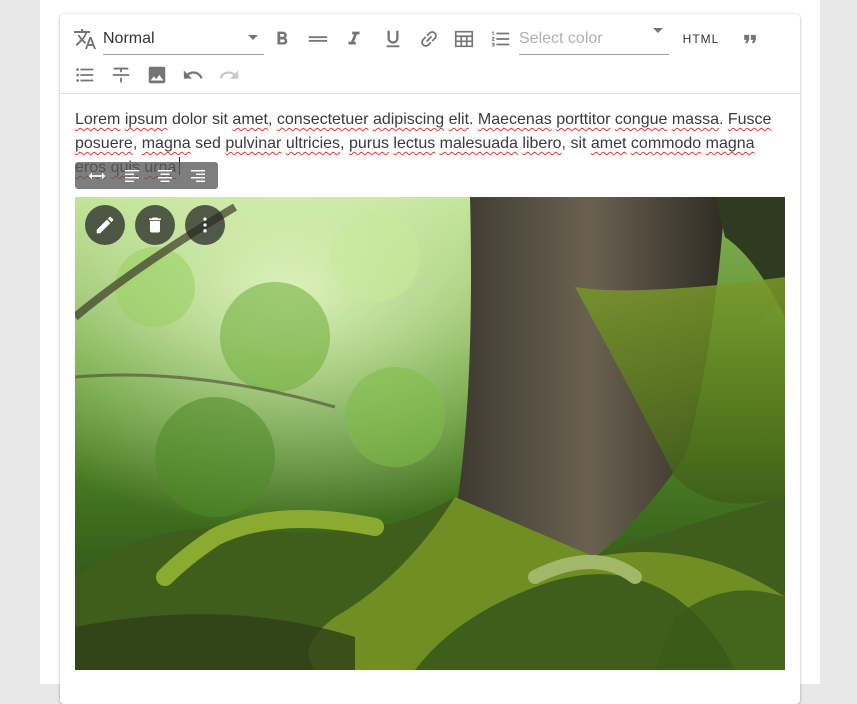  Describe the element at coordinates (561, 38) in the screenshot. I see `color-select-placeholder: Select color` at that location.